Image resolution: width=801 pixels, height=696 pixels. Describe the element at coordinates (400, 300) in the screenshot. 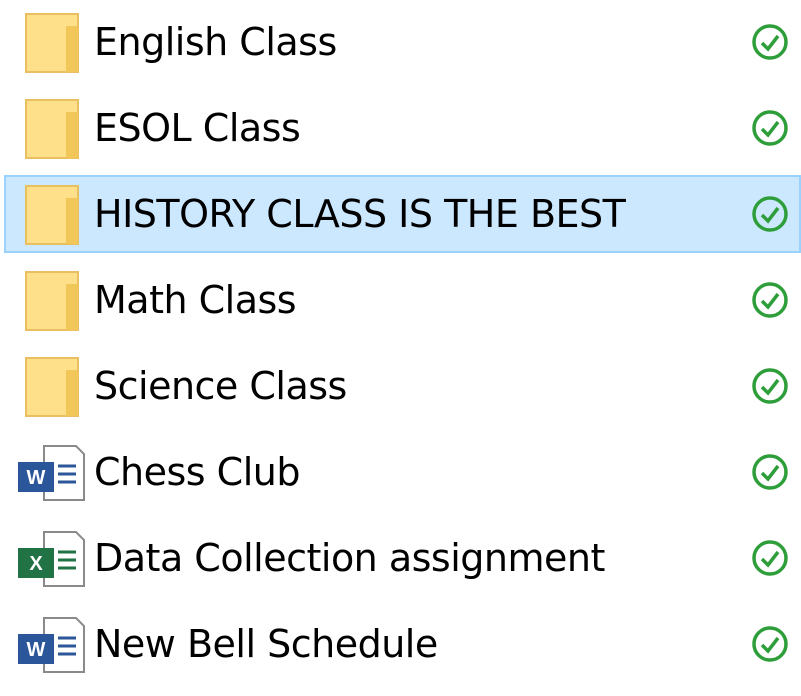

I see `list-item-math-class: Math Class` at that location.